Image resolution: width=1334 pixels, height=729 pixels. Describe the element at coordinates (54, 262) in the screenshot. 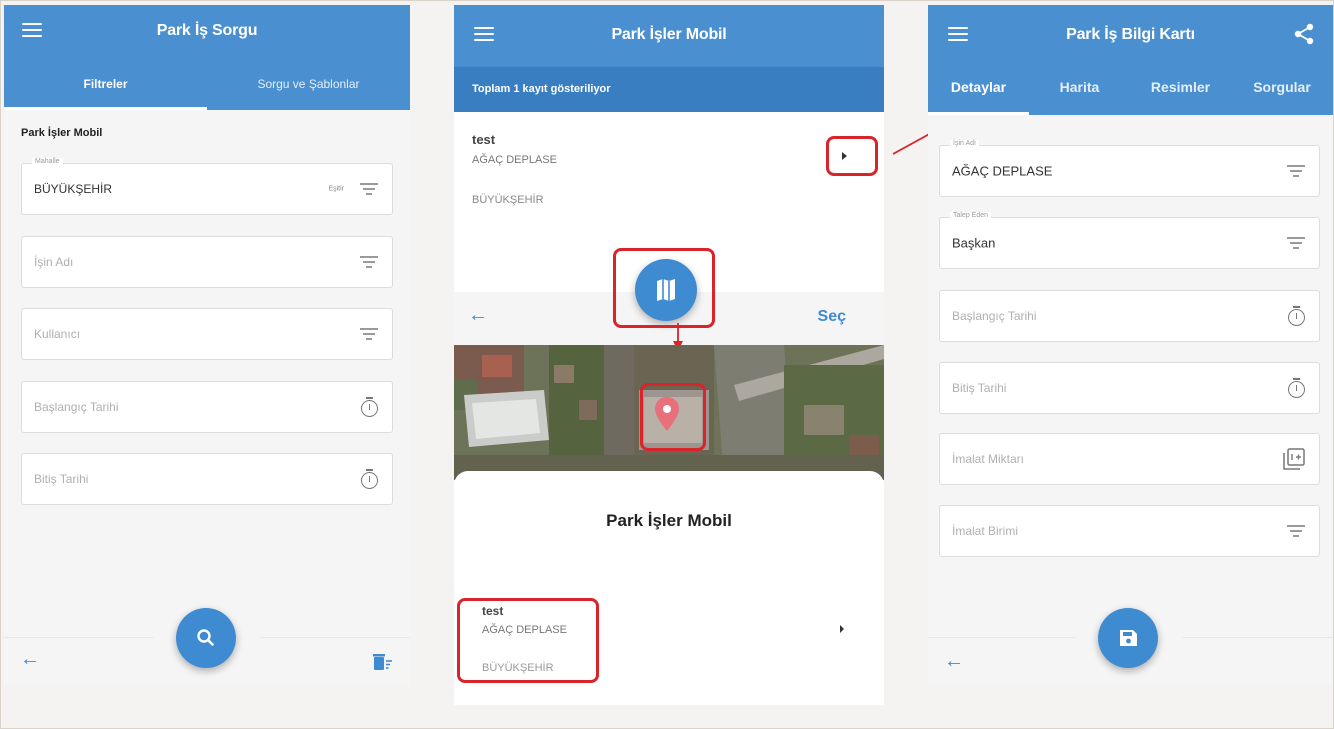

I see `field-placeholder: İşin Adı` at that location.